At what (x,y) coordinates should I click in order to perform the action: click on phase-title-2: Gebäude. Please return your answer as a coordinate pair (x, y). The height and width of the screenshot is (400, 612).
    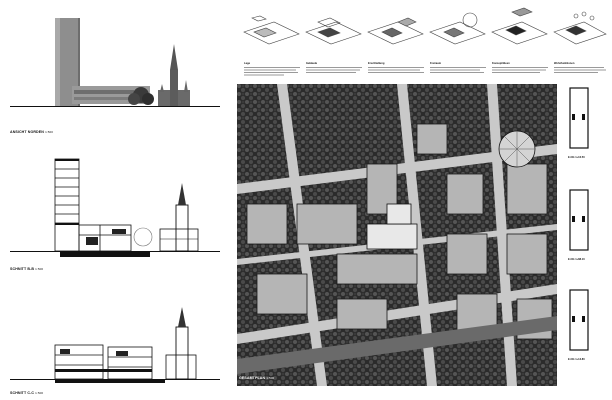
    Looking at the image, I should click on (312, 63).